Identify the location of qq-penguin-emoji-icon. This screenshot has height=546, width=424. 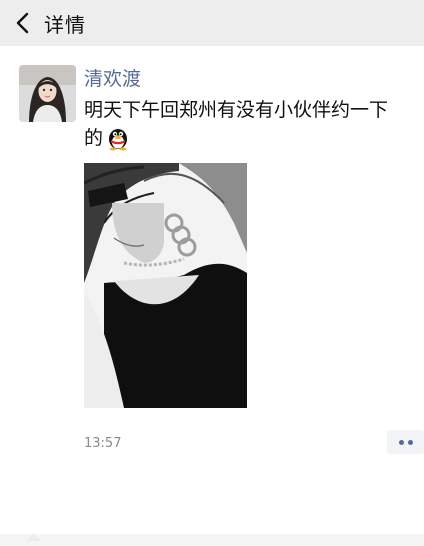
(118, 138).